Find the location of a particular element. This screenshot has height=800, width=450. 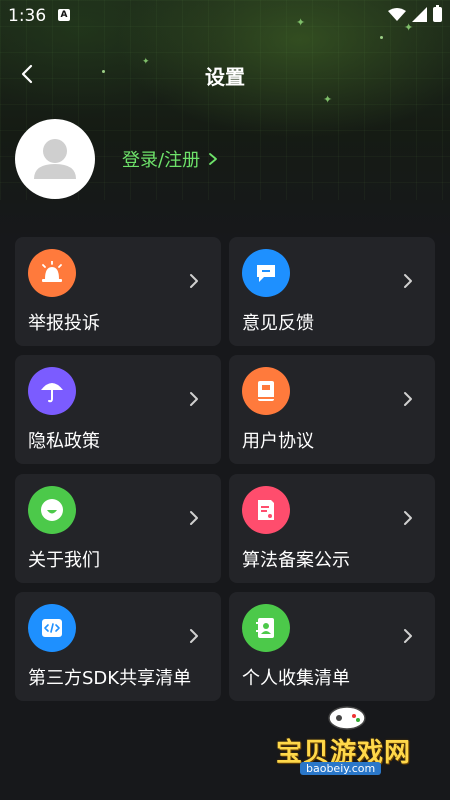

menu-card-about-us: 关于我们 is located at coordinates (118, 528).